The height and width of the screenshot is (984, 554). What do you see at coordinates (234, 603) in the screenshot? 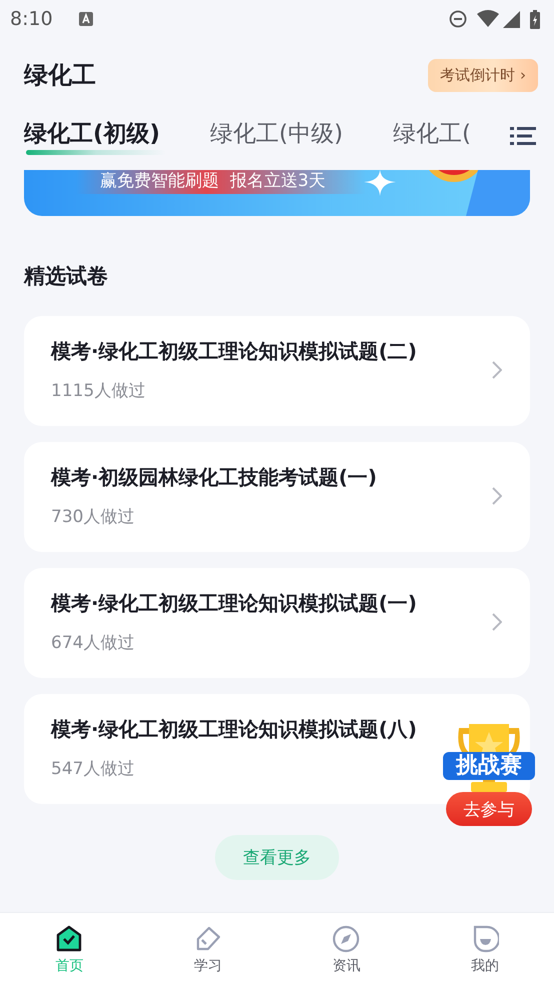
I see `paper-title: 模考·绿化工初级工理论知识模拟试题(一)` at bounding box center [234, 603].